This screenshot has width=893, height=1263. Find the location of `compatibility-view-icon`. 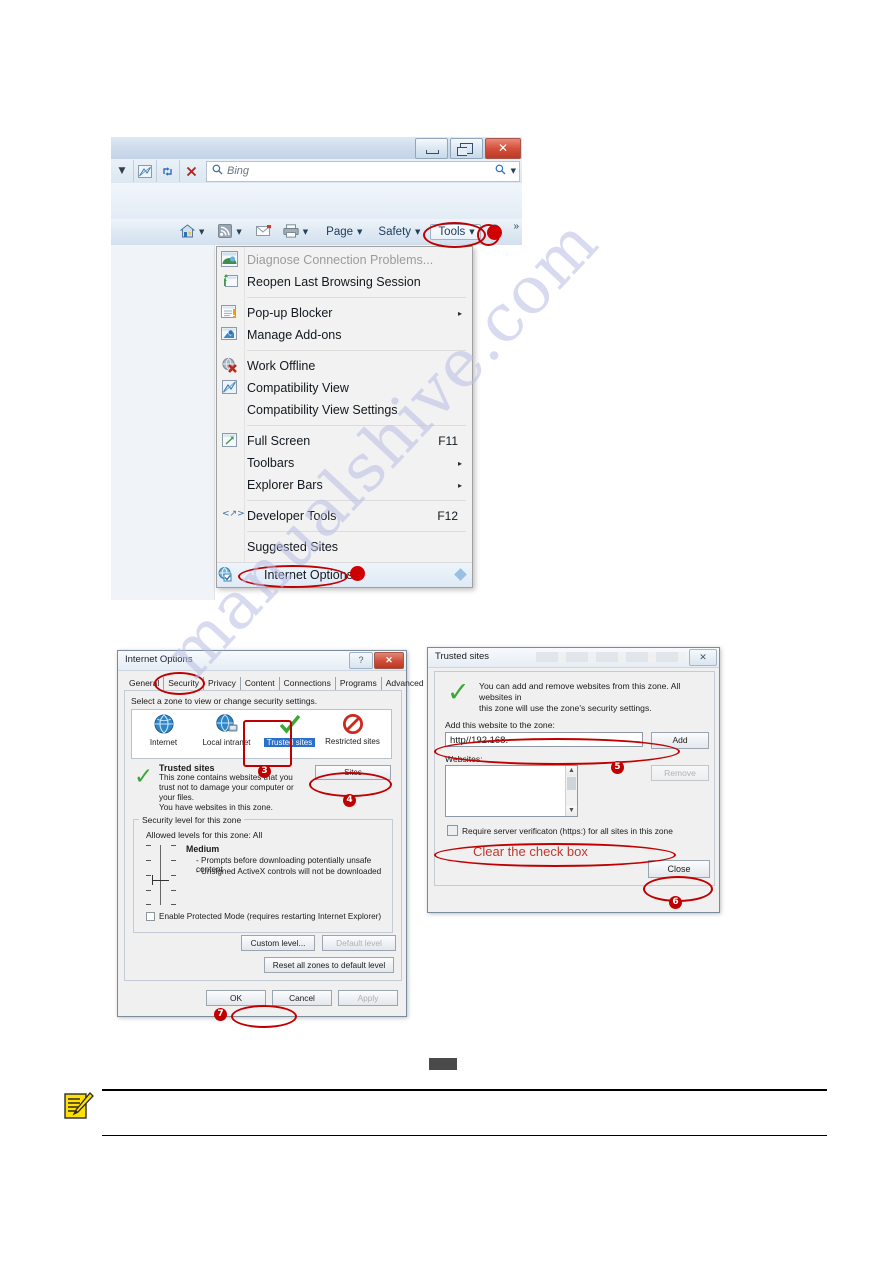

compatibility-view-icon is located at coordinates (144, 171).